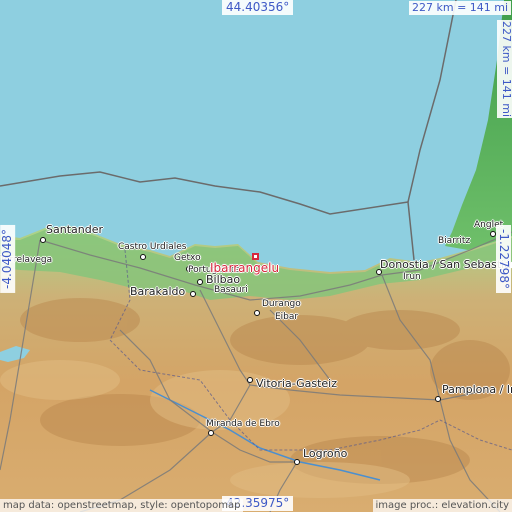  Describe the element at coordinates (297, 462) in the screenshot. I see `logrono-marker` at that location.